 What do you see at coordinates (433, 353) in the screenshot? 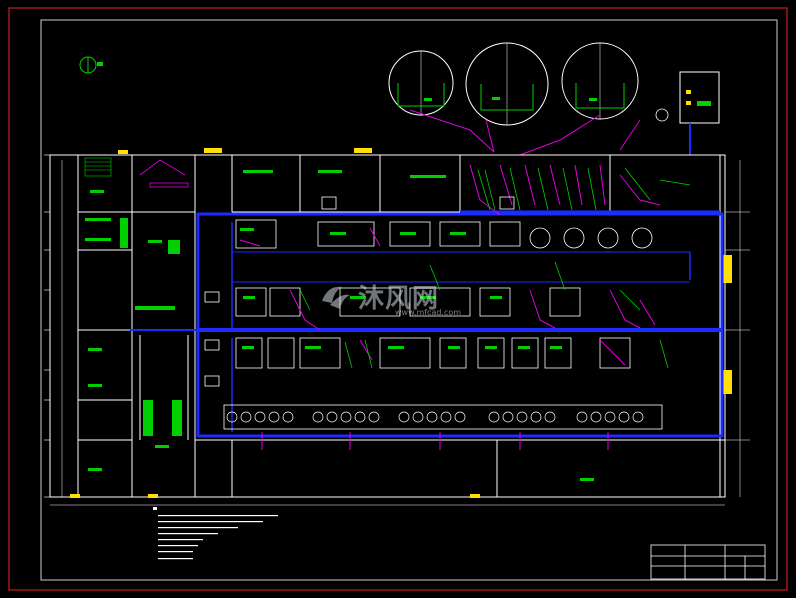
I see `equipment-row-lower` at bounding box center [433, 353].